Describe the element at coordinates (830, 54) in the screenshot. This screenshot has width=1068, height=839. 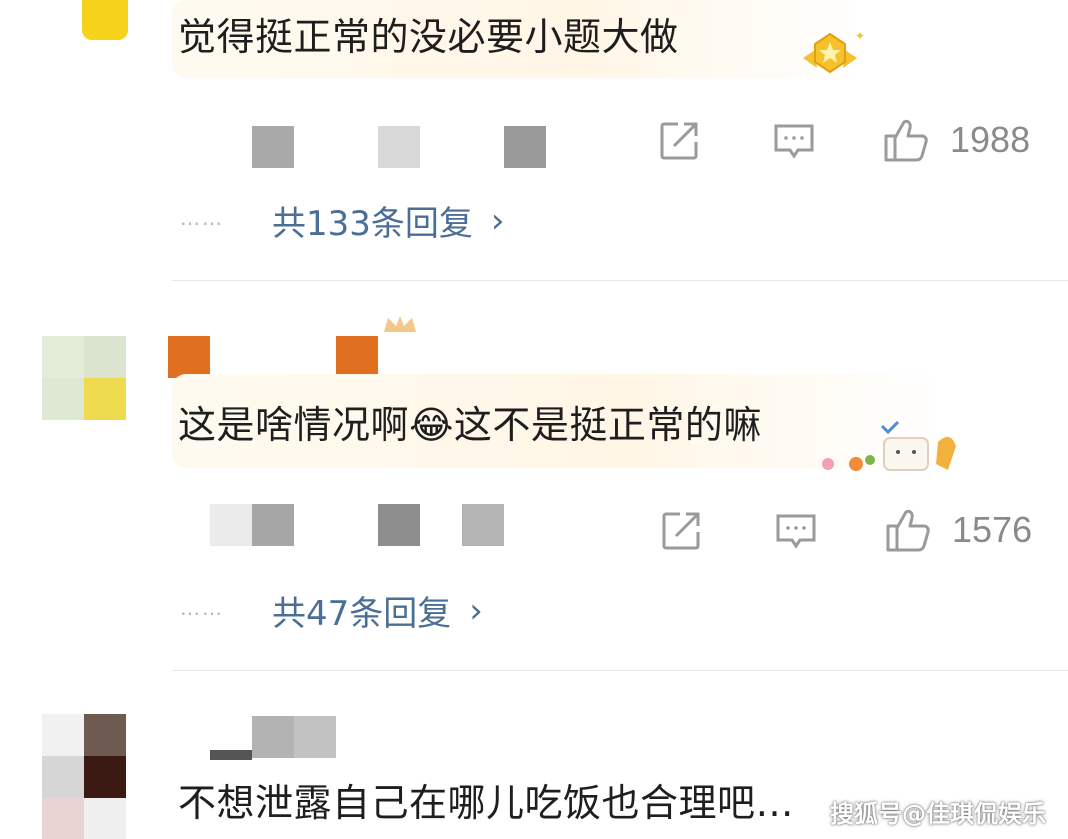
I see `gold-star-badge-icon: ✦` at that location.